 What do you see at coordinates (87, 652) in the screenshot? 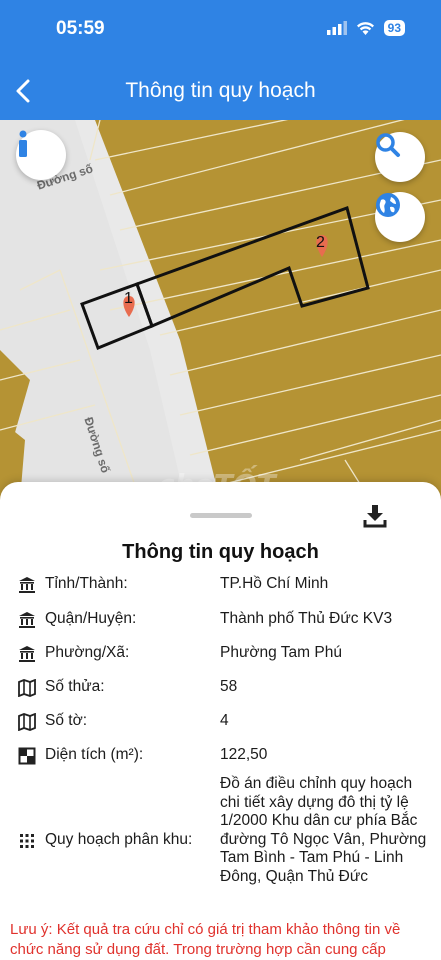
I see `row-label: Phường/Xã:` at bounding box center [87, 652].